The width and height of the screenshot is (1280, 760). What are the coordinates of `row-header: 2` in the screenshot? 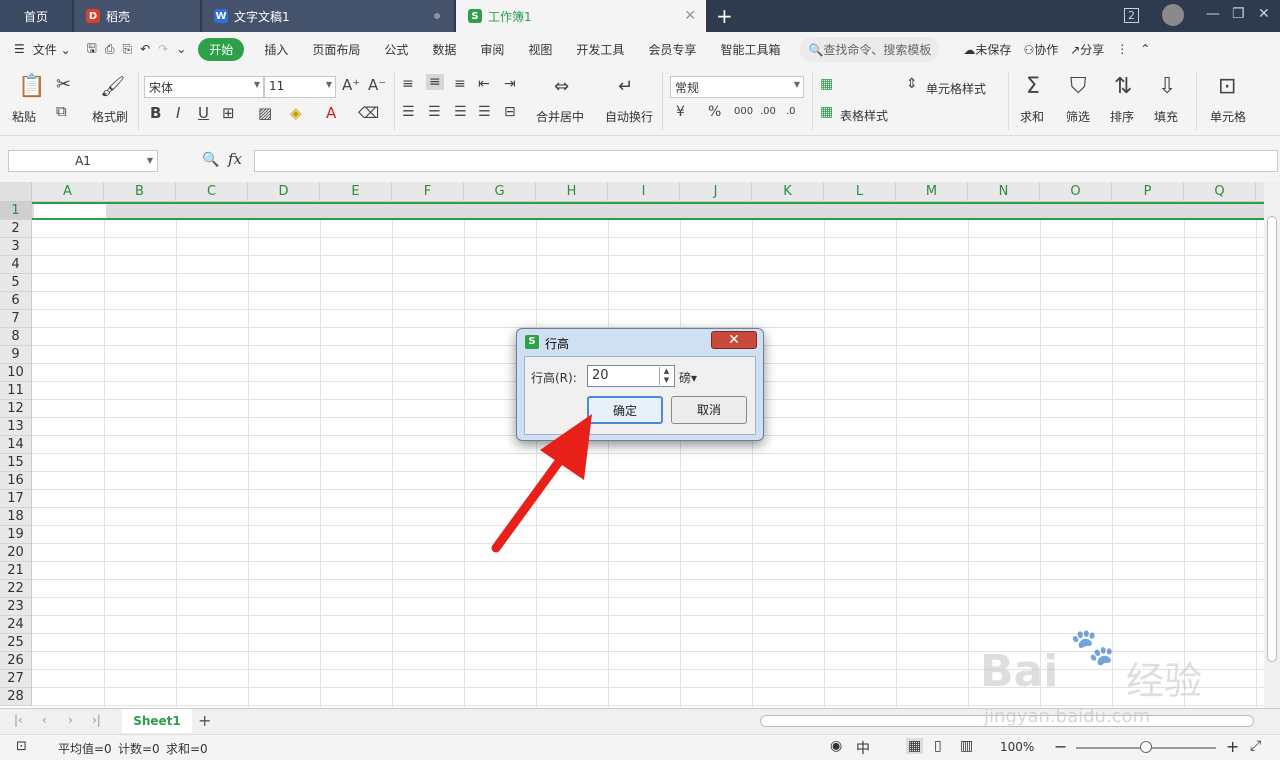 It's located at (16, 229).